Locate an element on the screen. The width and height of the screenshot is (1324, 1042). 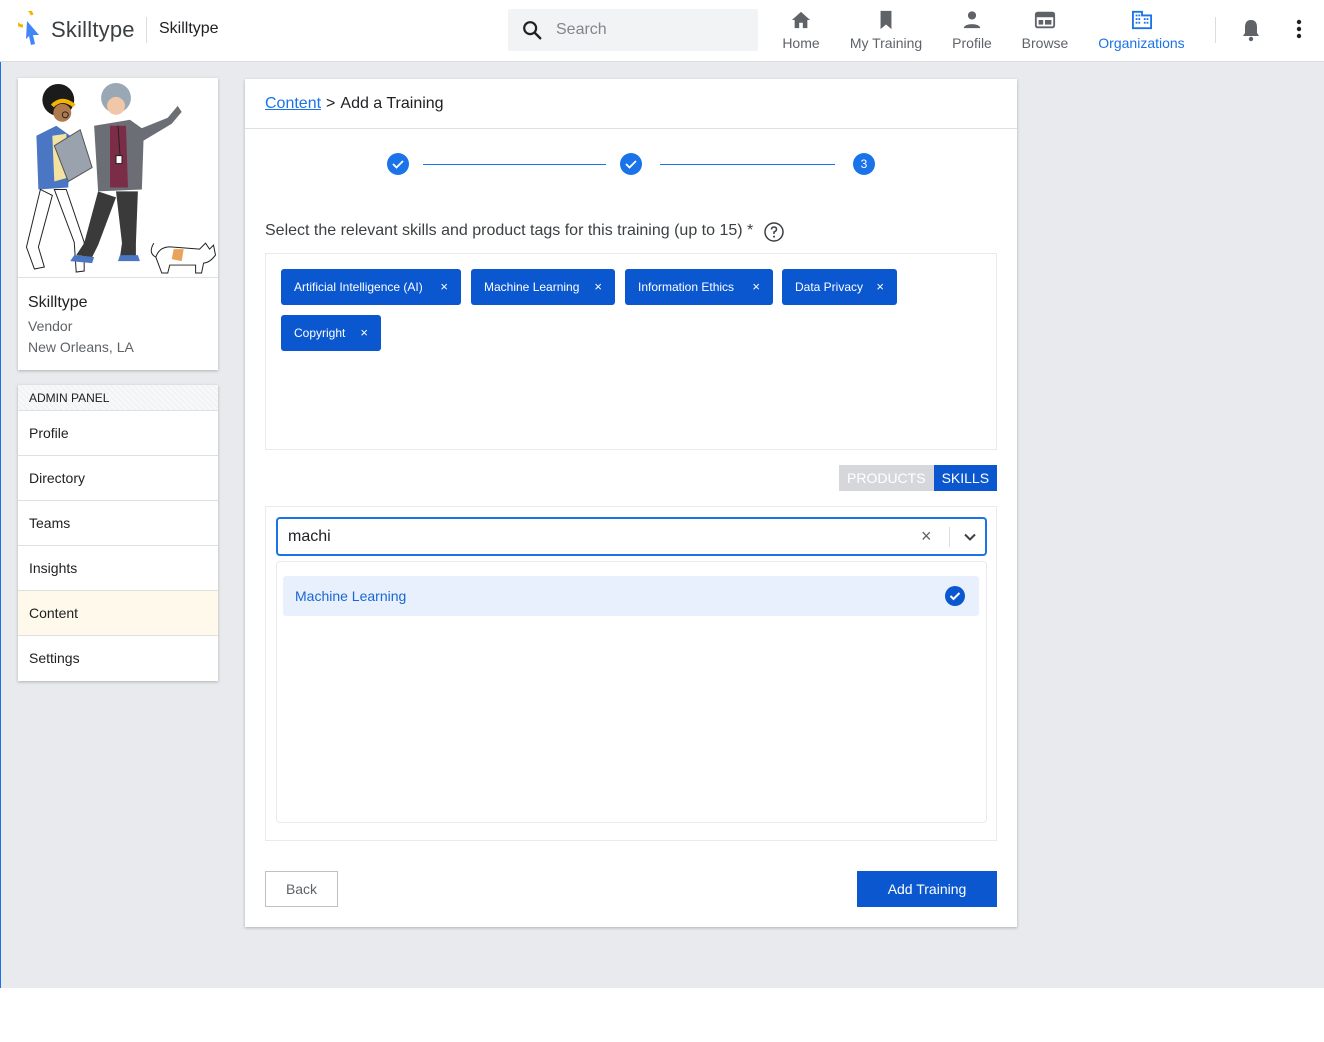
admin-item-teams: Teams is located at coordinates (118, 523).